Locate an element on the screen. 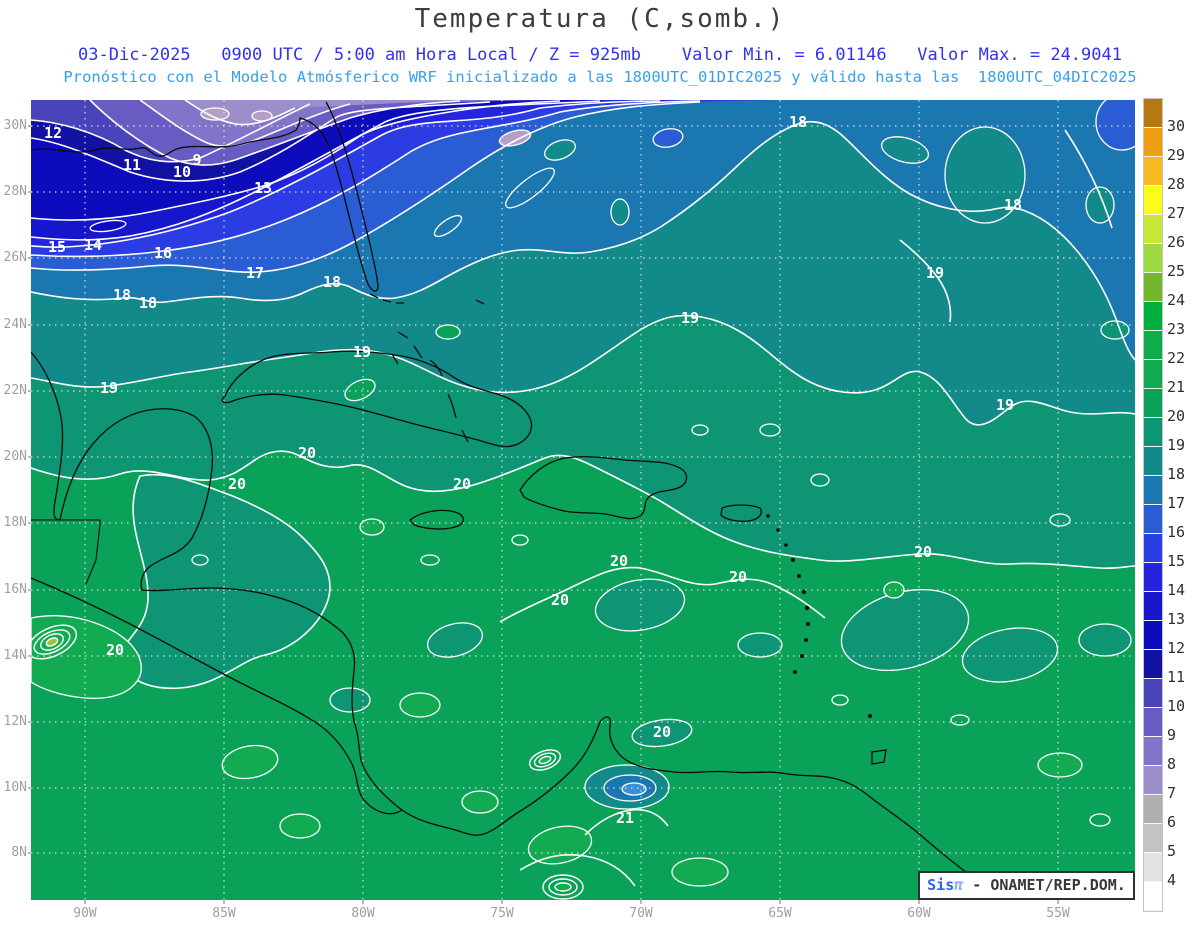 The image size is (1200, 927). colorbar-tick: 12 is located at coordinates (1176, 648).